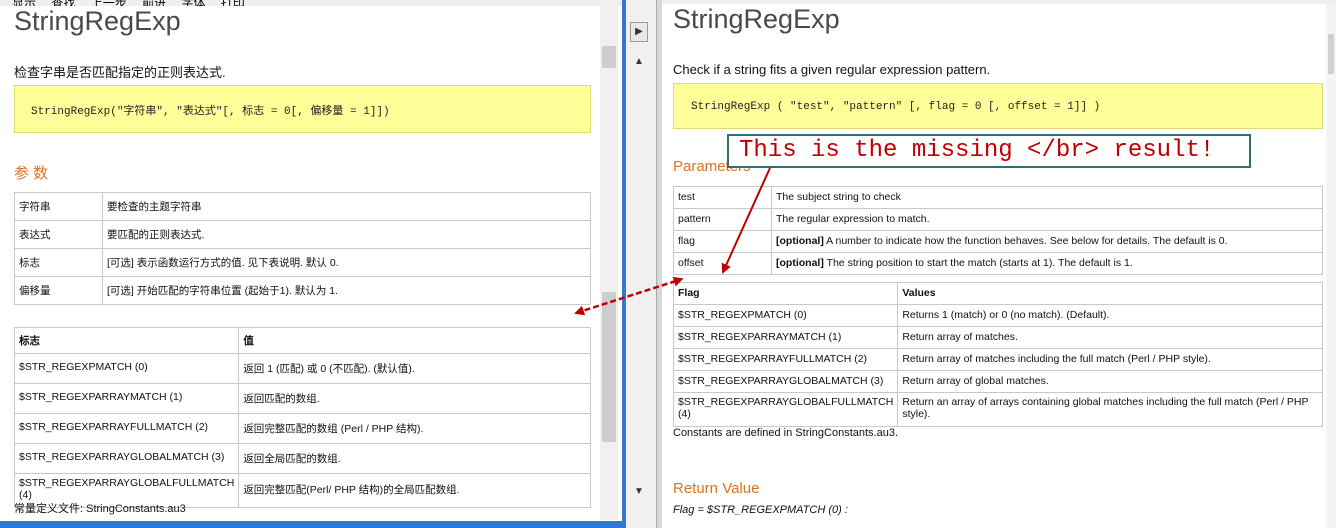  What do you see at coordinates (609, 57) in the screenshot?
I see `left-scrollbar-thumb-top` at bounding box center [609, 57].